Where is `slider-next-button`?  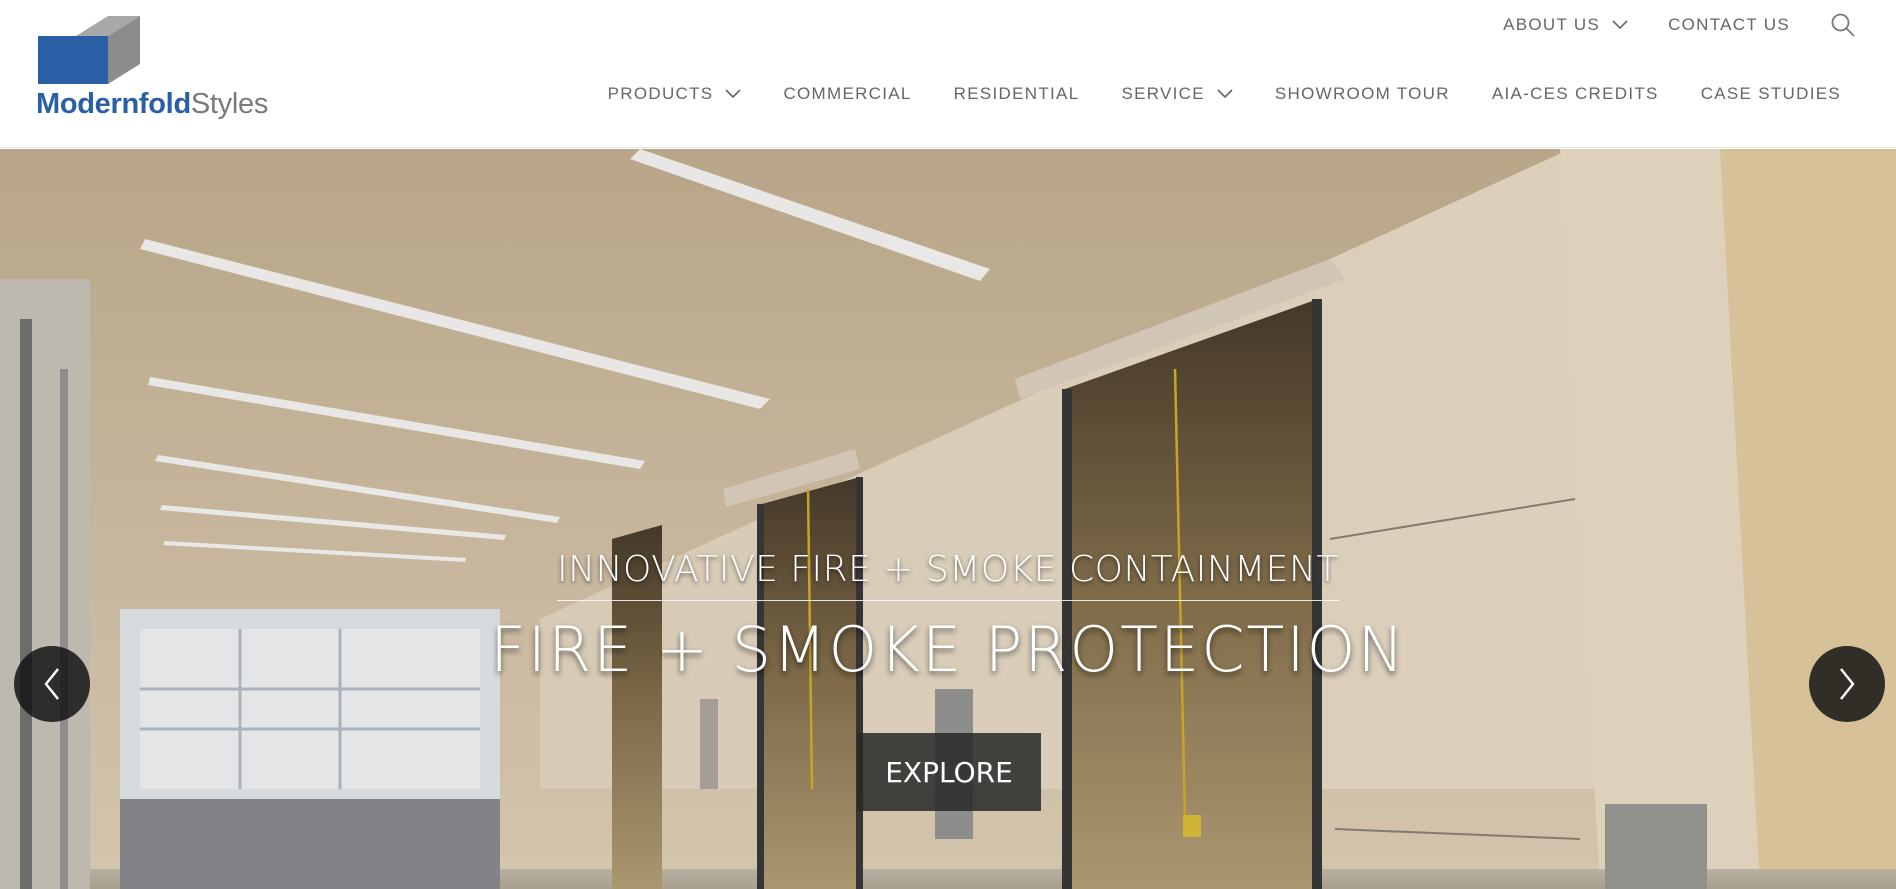
slider-next-button is located at coordinates (1847, 684).